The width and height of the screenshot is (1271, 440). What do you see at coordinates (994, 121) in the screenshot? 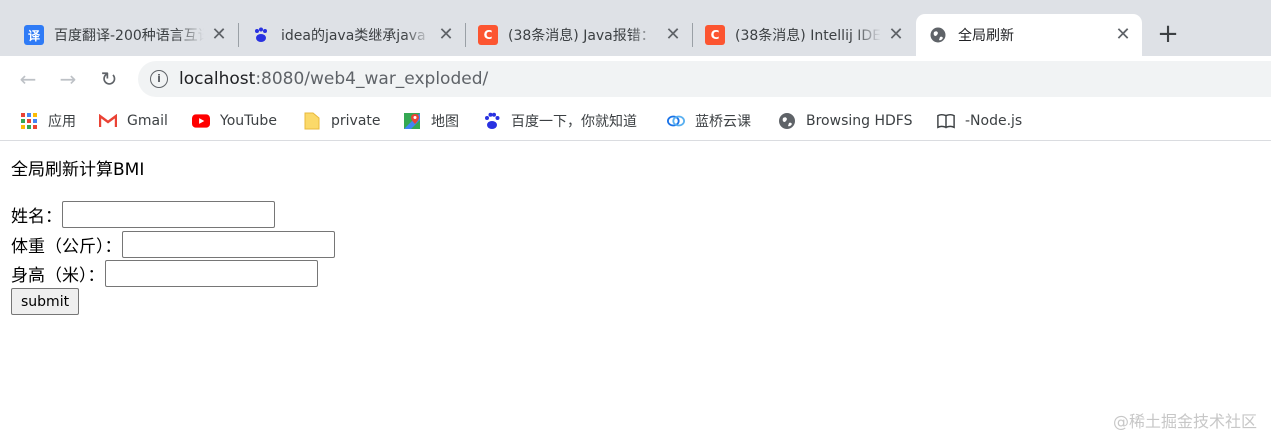
I see `bookmark-label: -Node.js` at bounding box center [994, 121].